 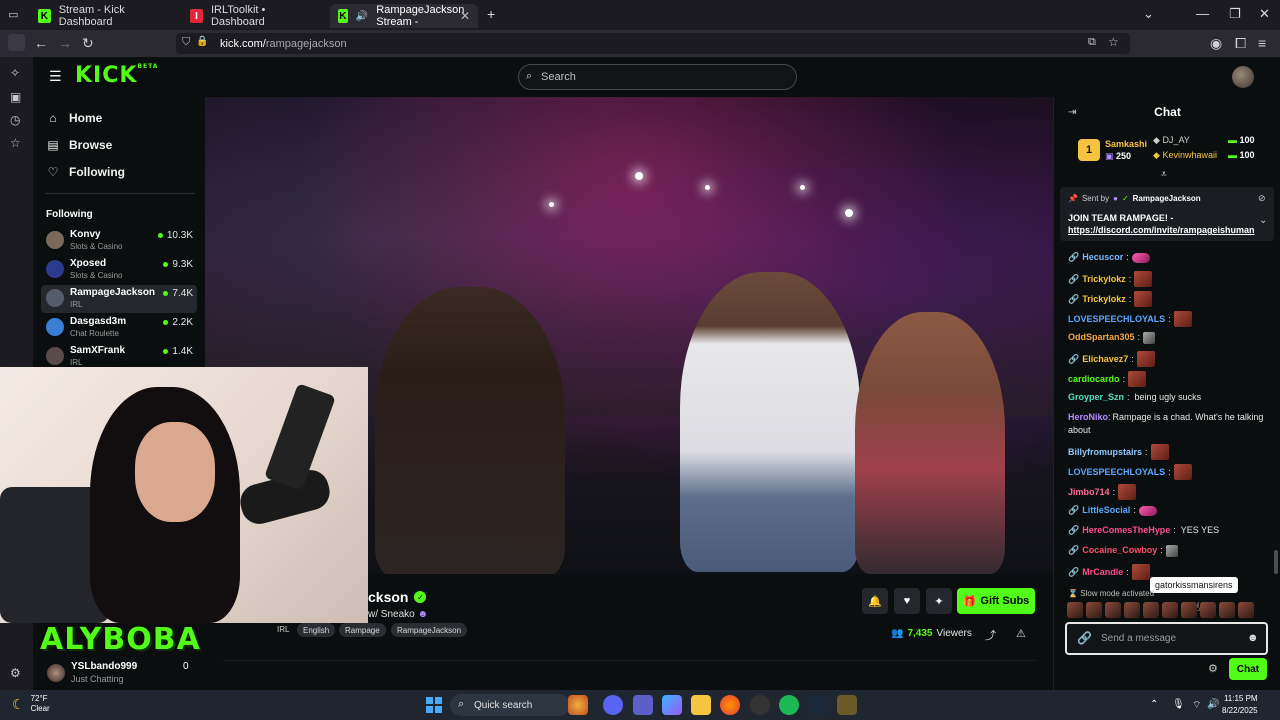 What do you see at coordinates (119, 328) in the screenshot?
I see `followed-channel-dasgasd3m: Dasgasd3m Chat Roulette 2.2K` at bounding box center [119, 328].